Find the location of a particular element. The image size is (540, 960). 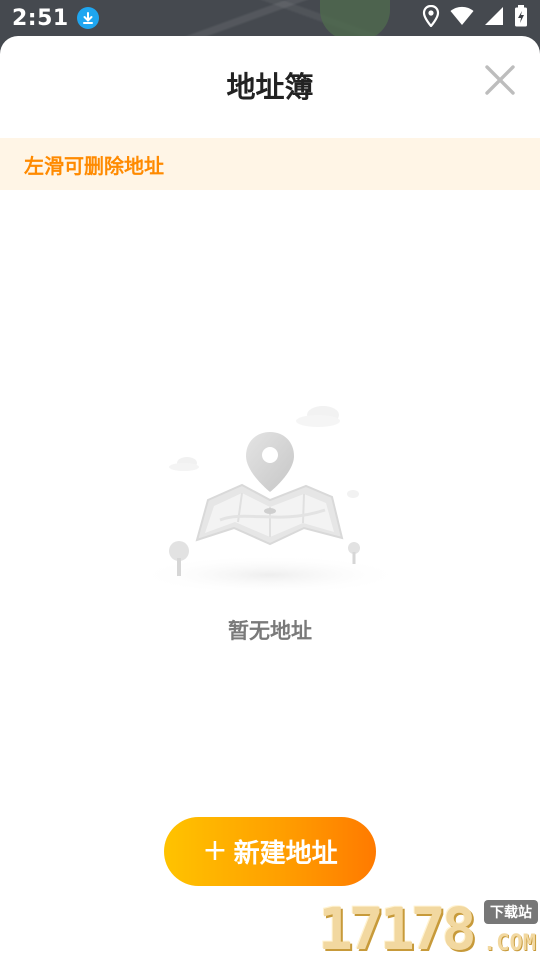

watermark-suffix: .COM is located at coordinates (509, 943).